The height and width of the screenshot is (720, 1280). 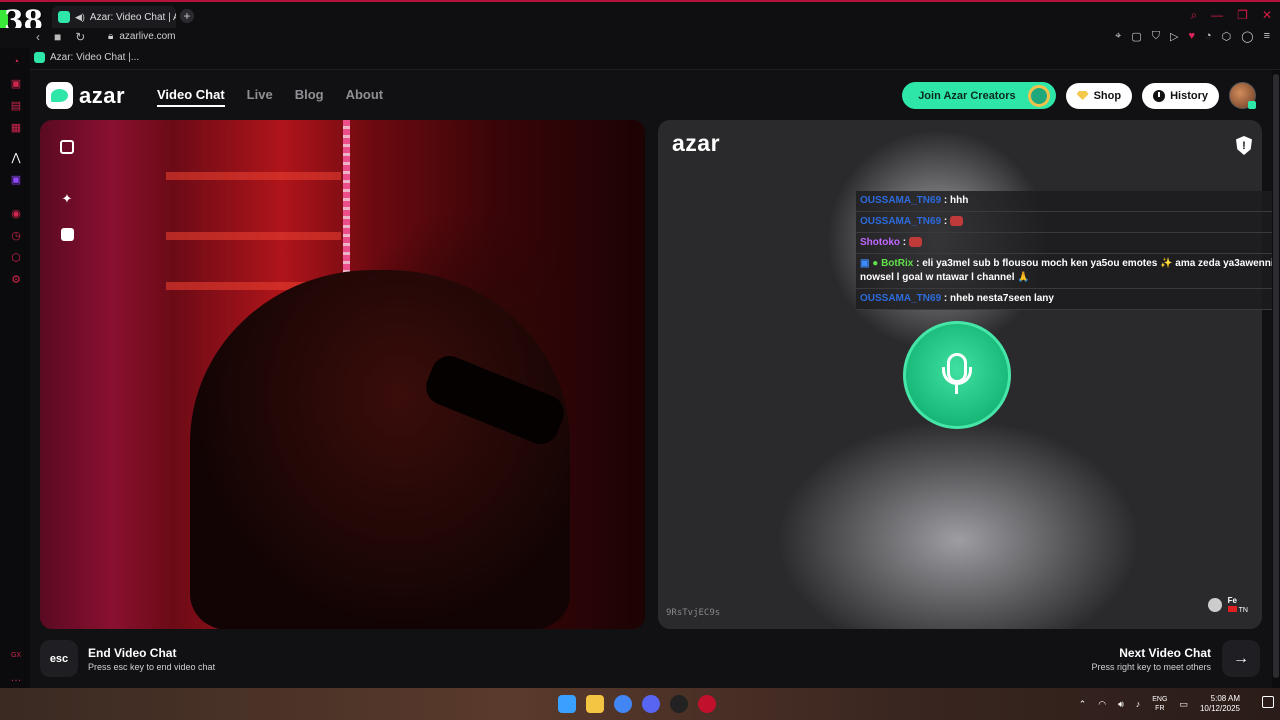 What do you see at coordinates (595, 704) in the screenshot?
I see `file-explorer-icon` at bounding box center [595, 704].